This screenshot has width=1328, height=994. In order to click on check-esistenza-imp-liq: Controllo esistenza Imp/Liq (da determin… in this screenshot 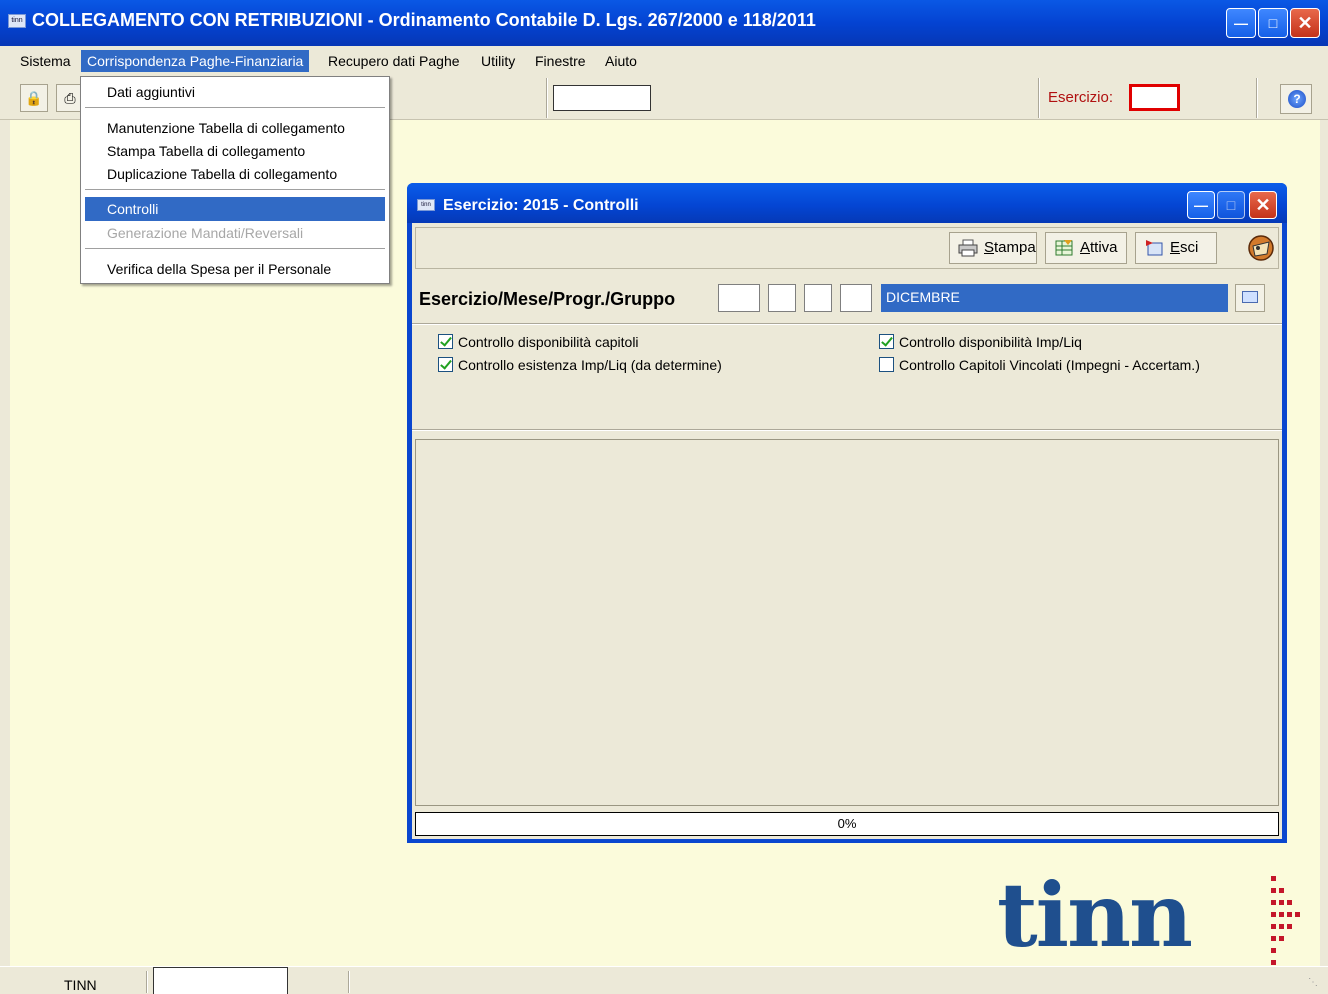, I will do `click(580, 365)`.